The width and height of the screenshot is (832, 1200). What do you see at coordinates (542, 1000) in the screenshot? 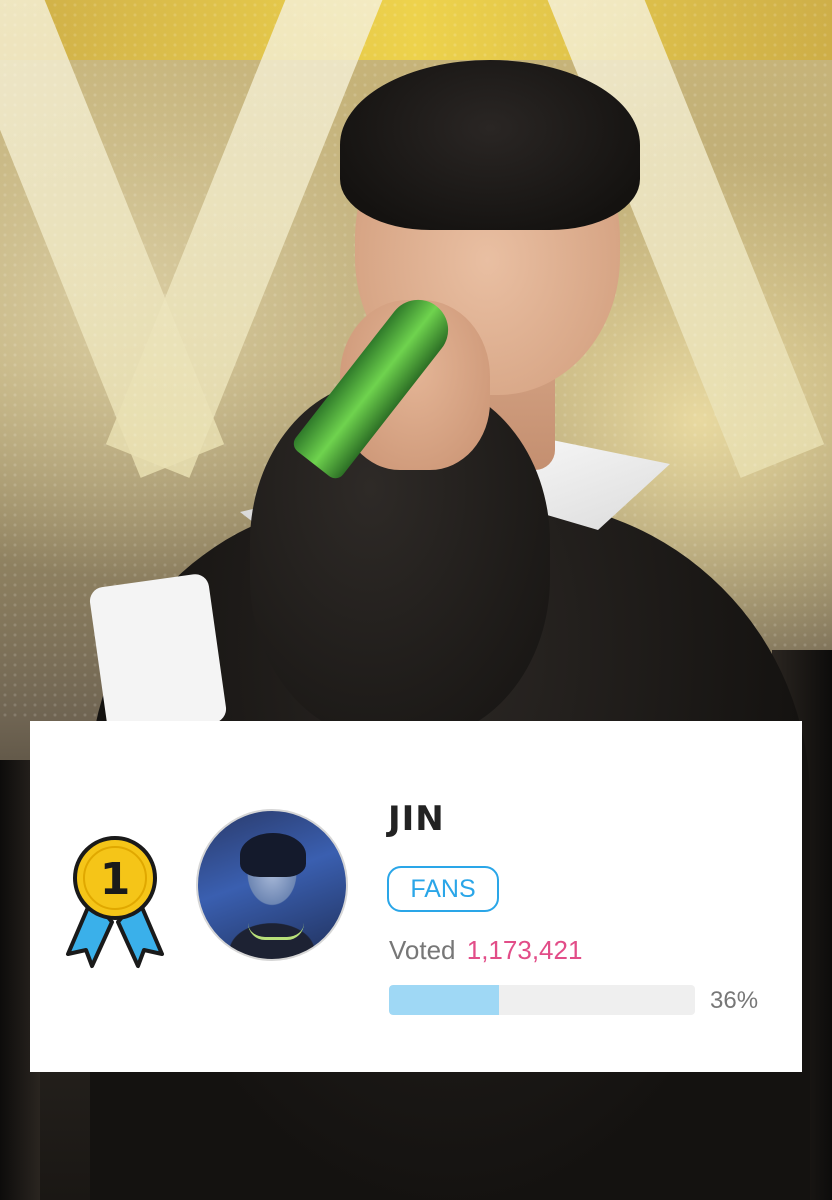
I see `vote-progress-bar` at bounding box center [542, 1000].